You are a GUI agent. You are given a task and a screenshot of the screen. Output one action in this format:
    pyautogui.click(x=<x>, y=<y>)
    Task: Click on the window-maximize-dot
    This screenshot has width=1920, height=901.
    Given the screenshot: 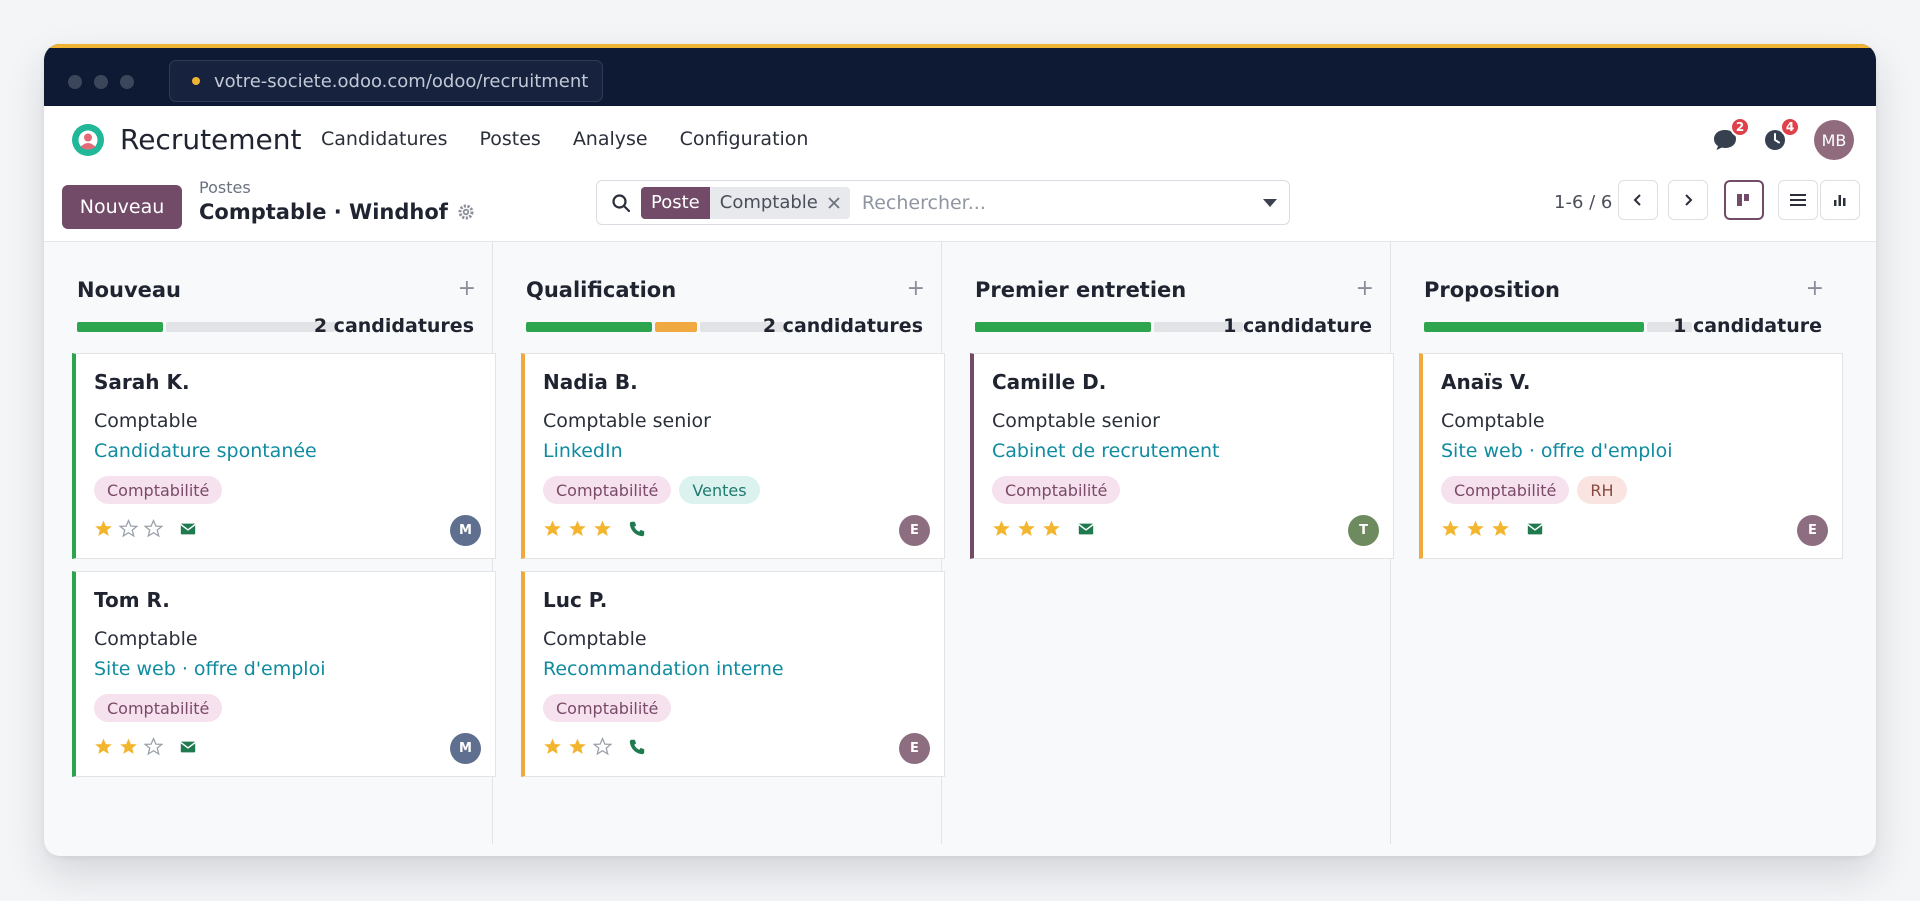 What is the action you would take?
    pyautogui.click(x=127, y=82)
    